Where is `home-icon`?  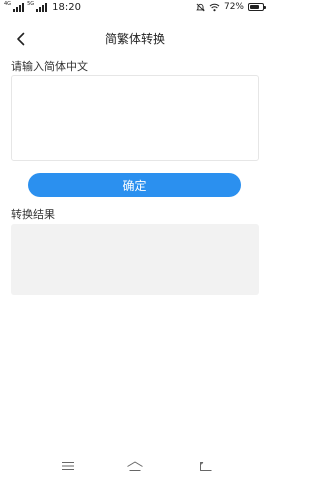 home-icon is located at coordinates (135, 466).